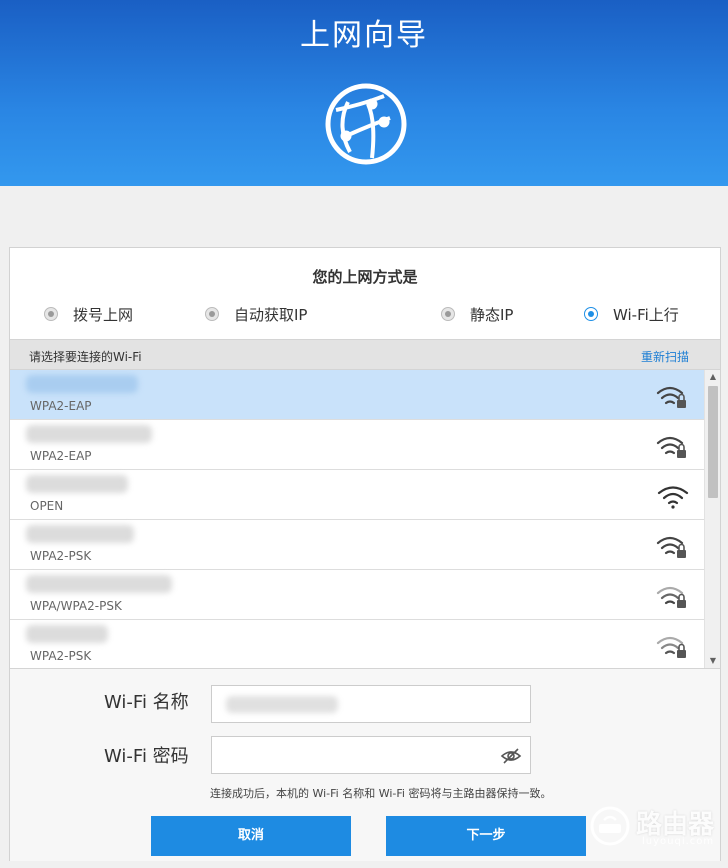 This screenshot has width=728, height=868. Describe the element at coordinates (492, 314) in the screenshot. I see `mode-label: 静态IP` at that location.